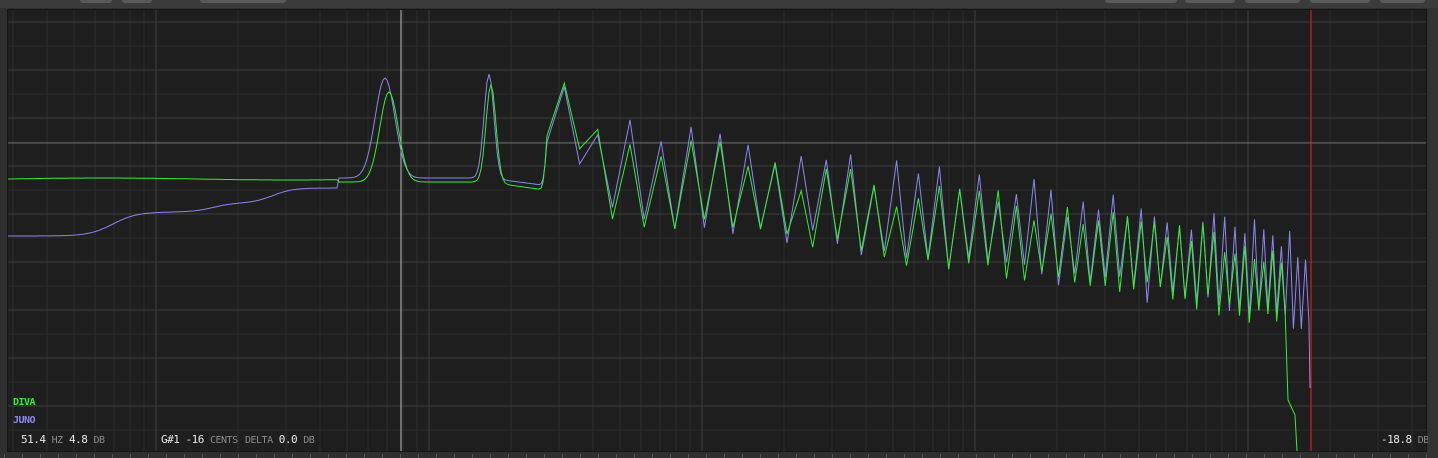 The image size is (1438, 458). I want to click on delta-label: DELTA, so click(259, 440).